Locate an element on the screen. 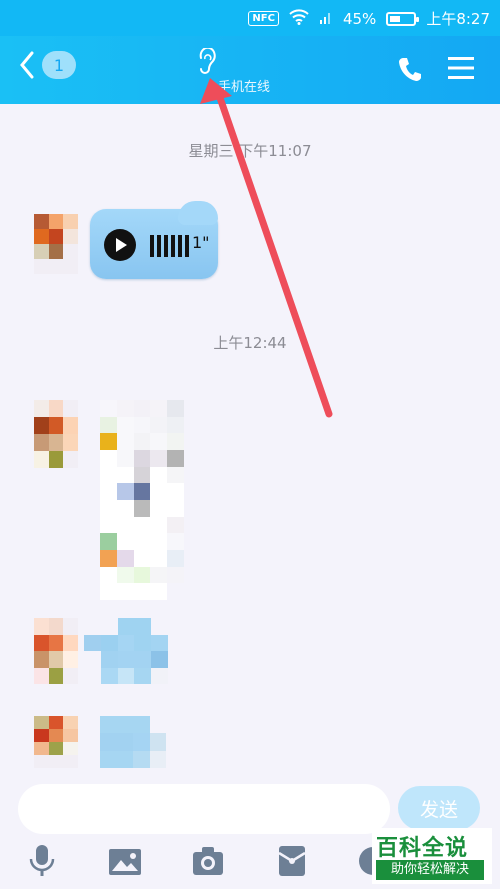 The height and width of the screenshot is (889, 500). battery-icon is located at coordinates (403, 18).